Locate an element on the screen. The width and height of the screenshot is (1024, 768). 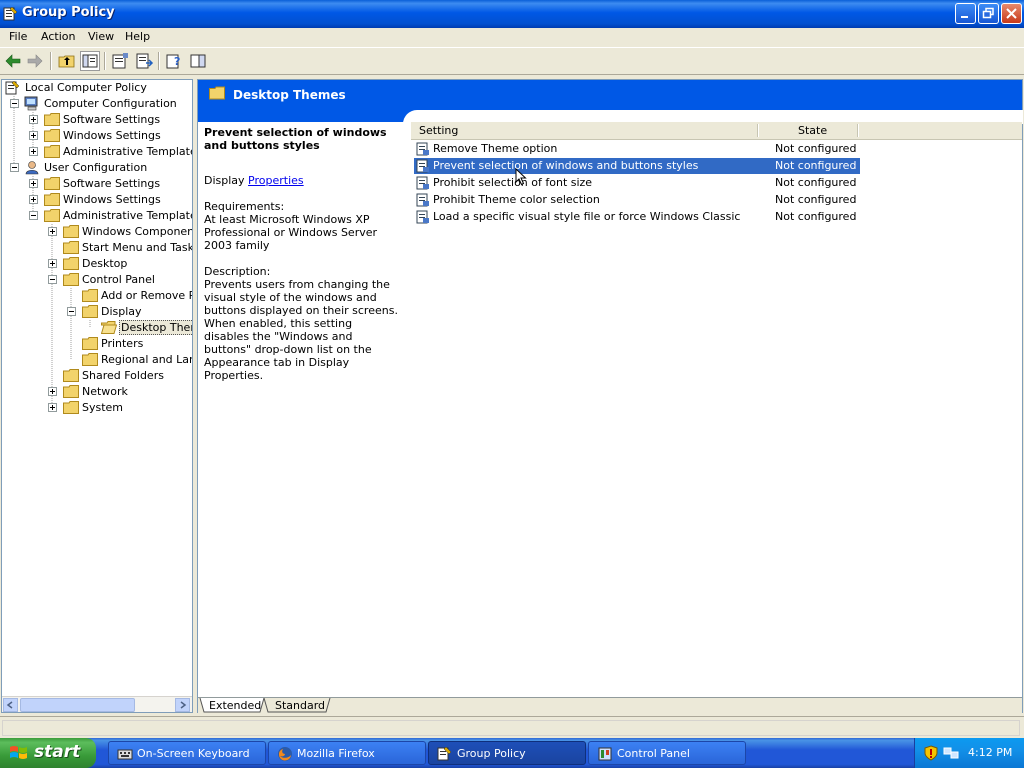
menu-action: Action is located at coordinates (58, 36).